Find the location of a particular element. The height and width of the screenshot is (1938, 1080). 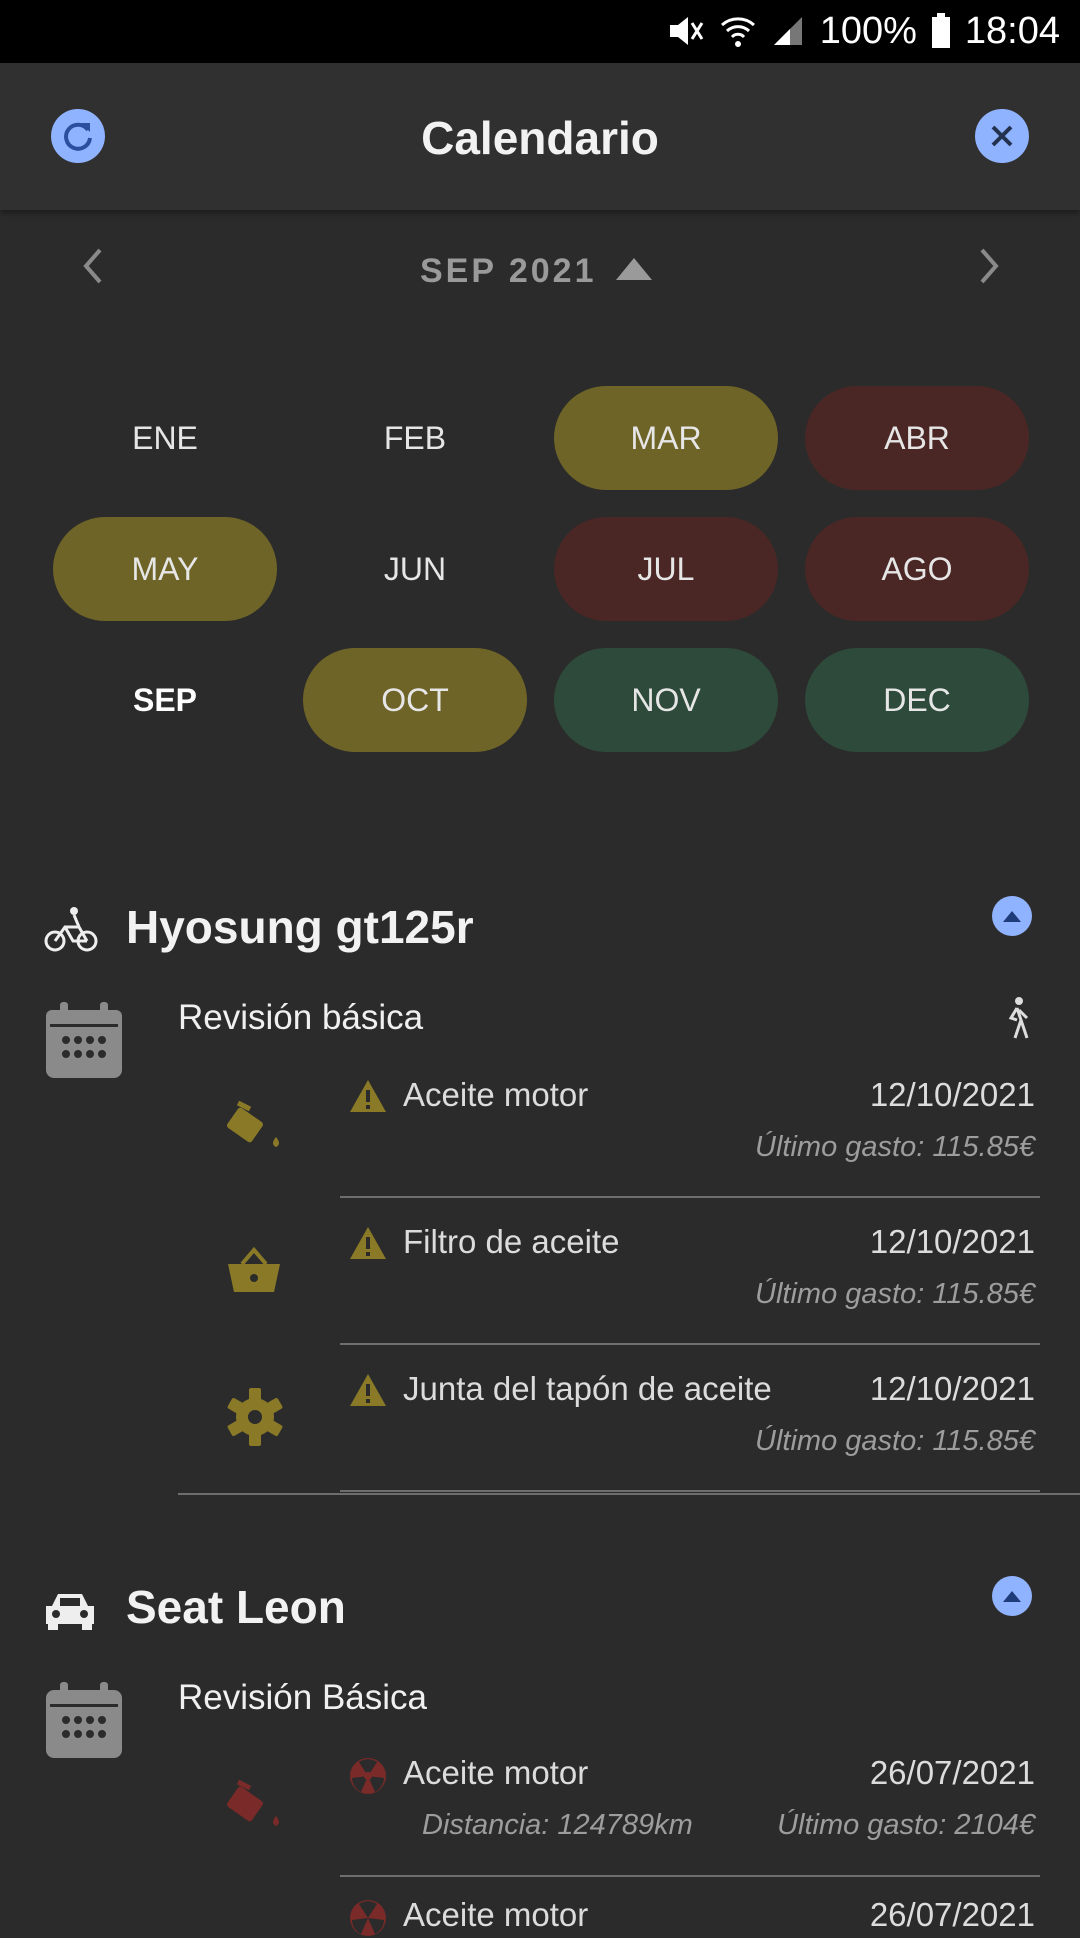

chevron-right-icon is located at coordinates (990, 266).